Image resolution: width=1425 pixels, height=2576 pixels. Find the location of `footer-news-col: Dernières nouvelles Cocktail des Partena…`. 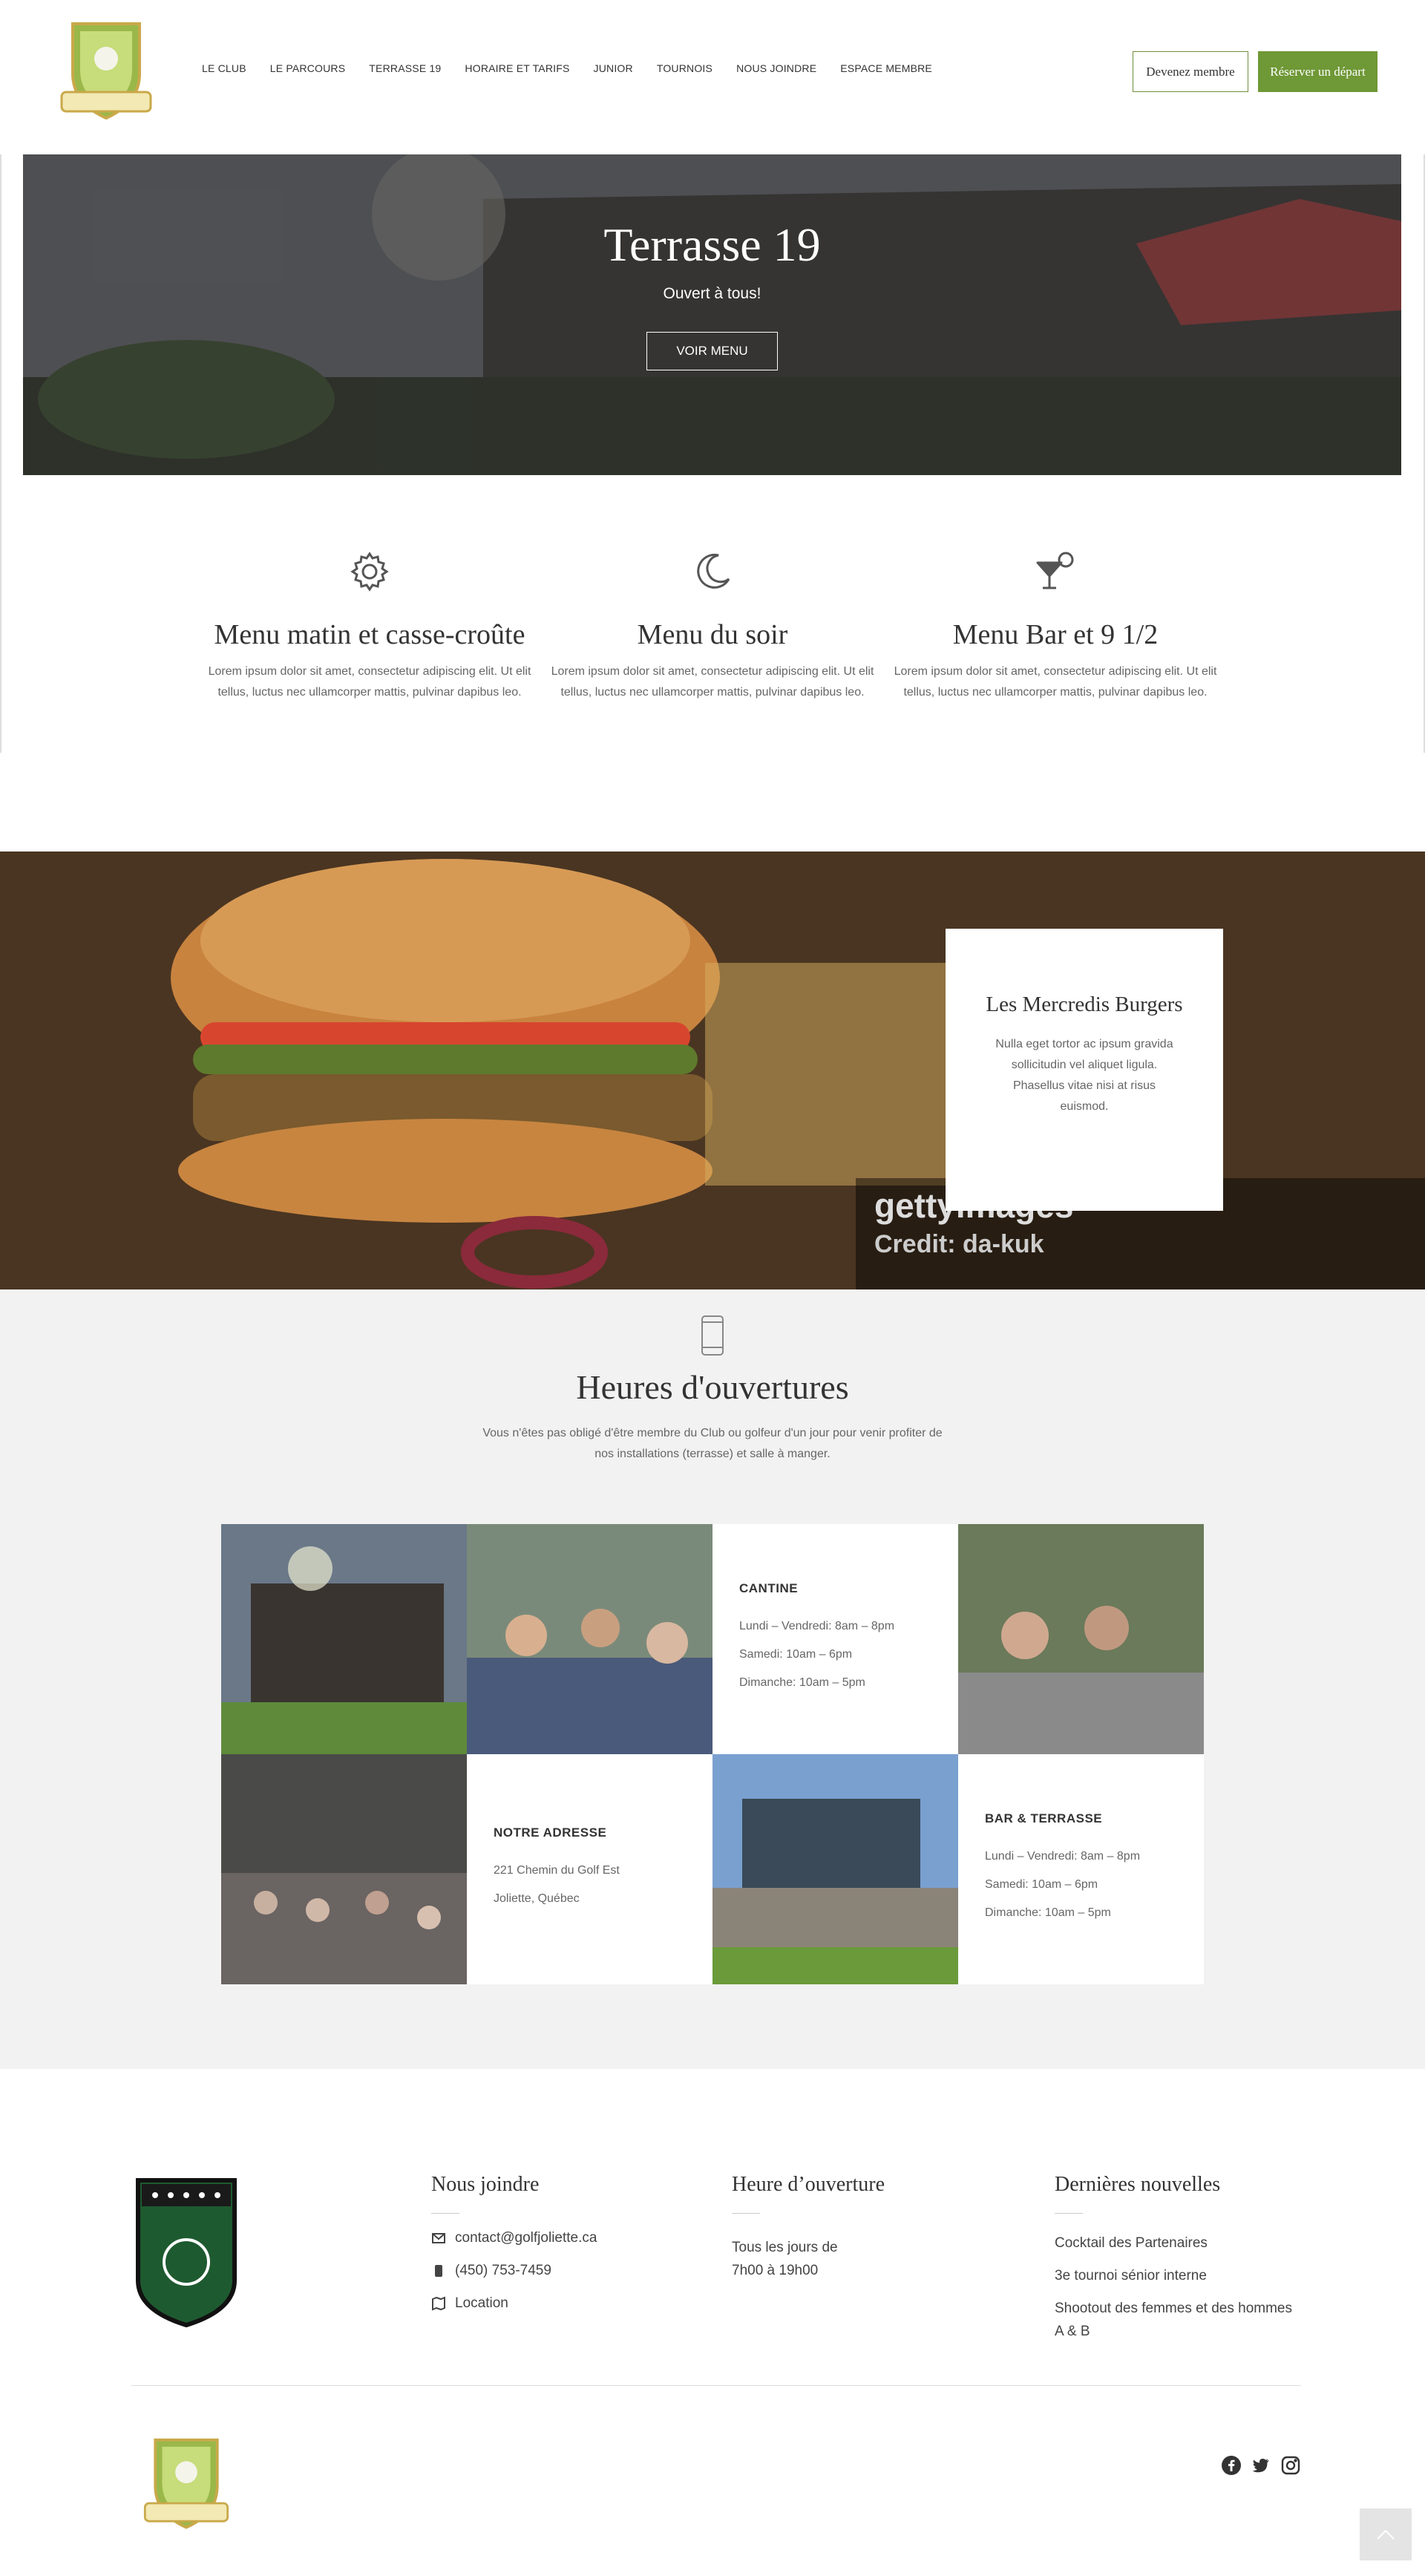

footer-news-col: Dernières nouvelles Cocktail des Partena… is located at coordinates (1177, 2263).